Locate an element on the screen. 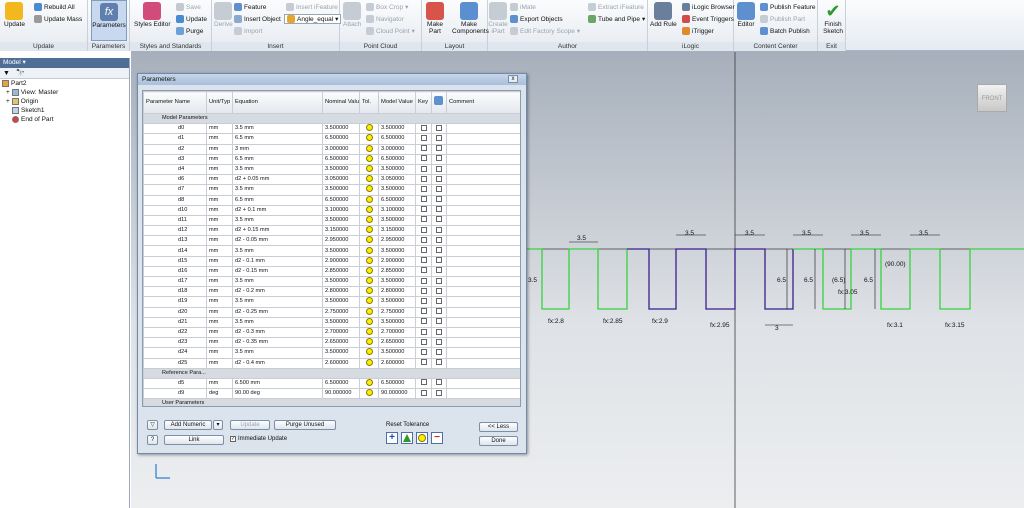  param-equation: d2 + 0.05 mm is located at coordinates (277, 180).